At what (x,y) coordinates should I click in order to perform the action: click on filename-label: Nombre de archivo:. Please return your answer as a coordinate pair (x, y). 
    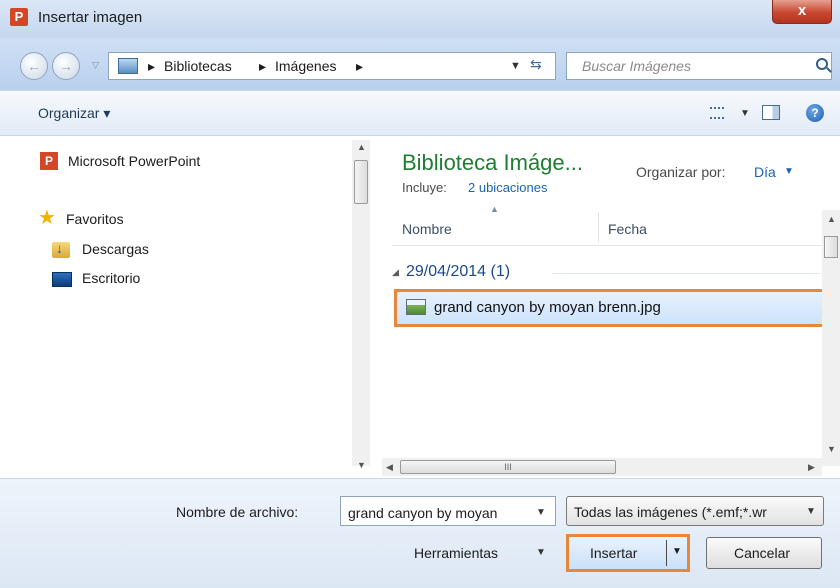
    Looking at the image, I should click on (237, 512).